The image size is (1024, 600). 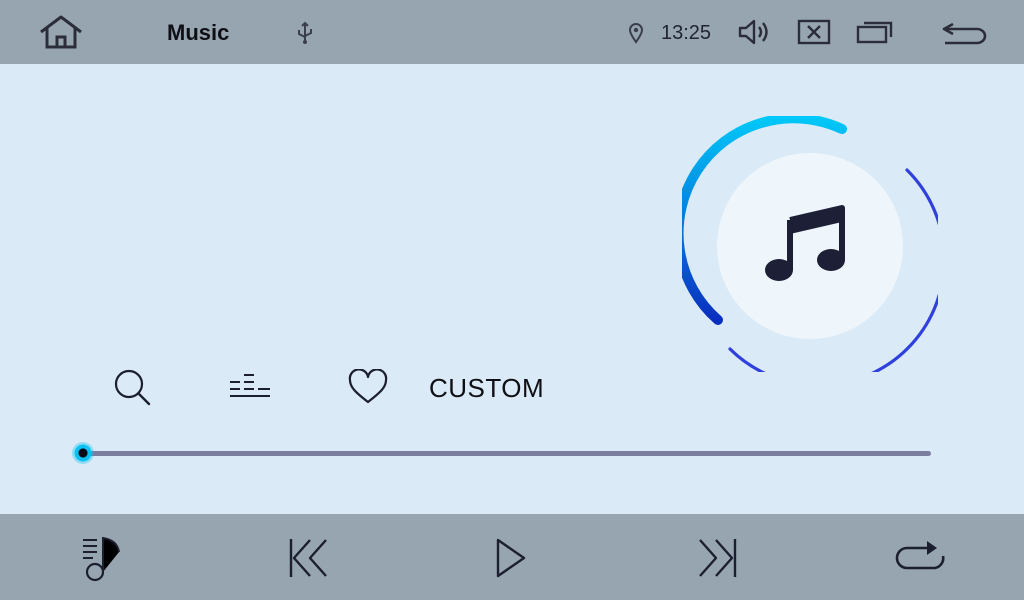 I want to click on repeat-button, so click(x=921, y=558).